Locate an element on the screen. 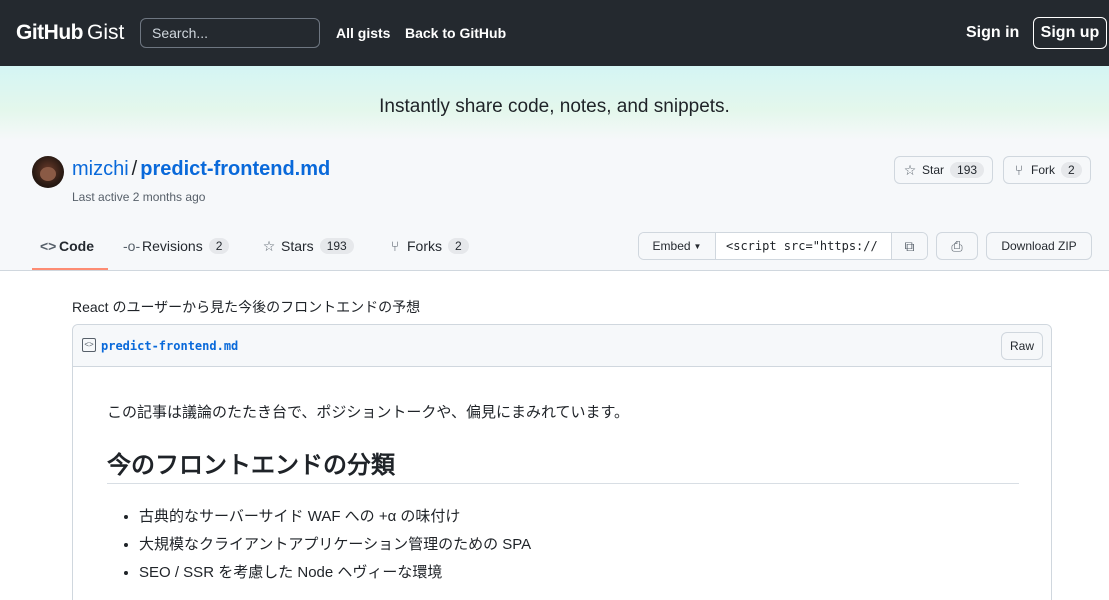 The image size is (1109, 600). tab-stars: ☆ Stars 193 is located at coordinates (308, 246).